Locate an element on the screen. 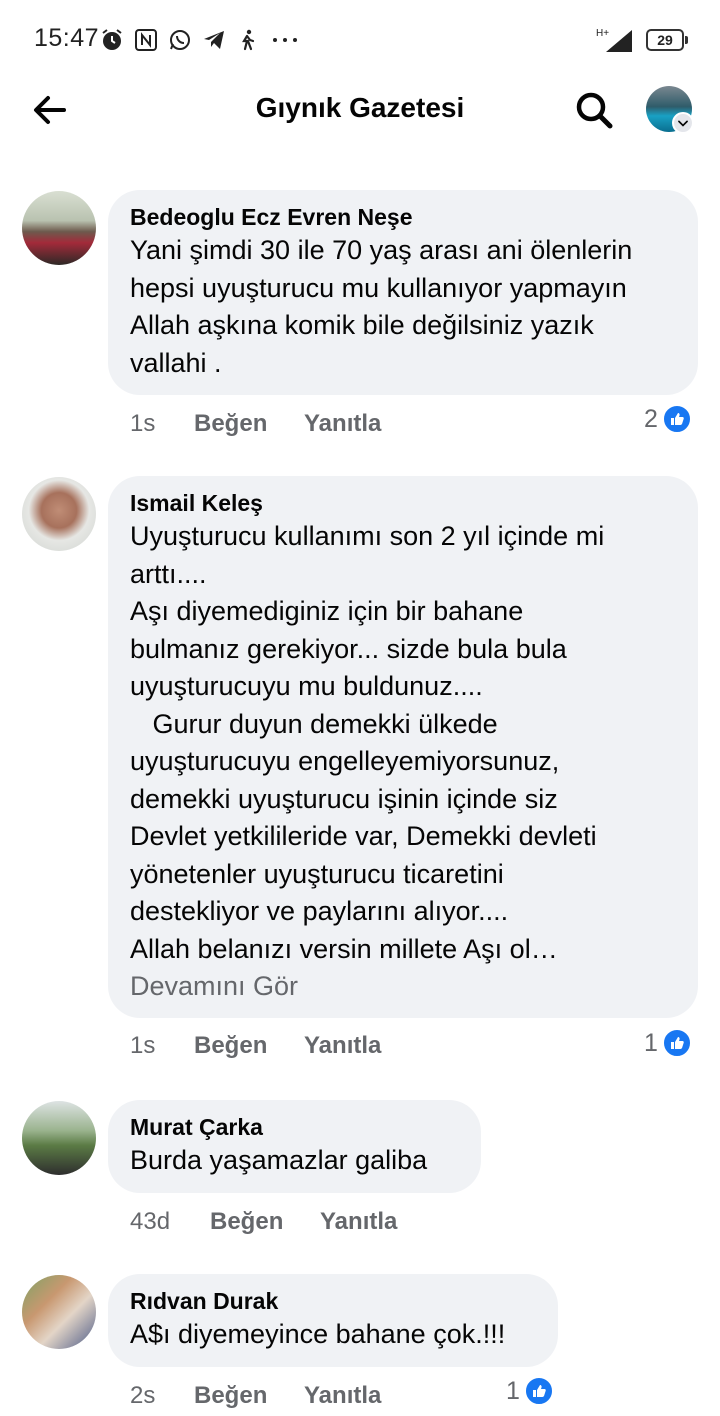 This screenshot has width=720, height=1416. reaction-number: 2 is located at coordinates (651, 418).